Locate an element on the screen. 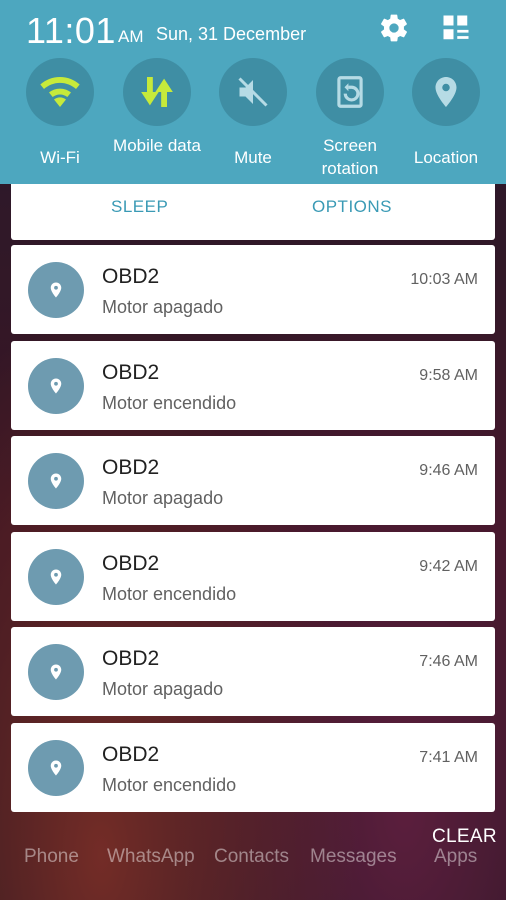 The image size is (506, 900). notification-time: 9:46 AM is located at coordinates (448, 470).